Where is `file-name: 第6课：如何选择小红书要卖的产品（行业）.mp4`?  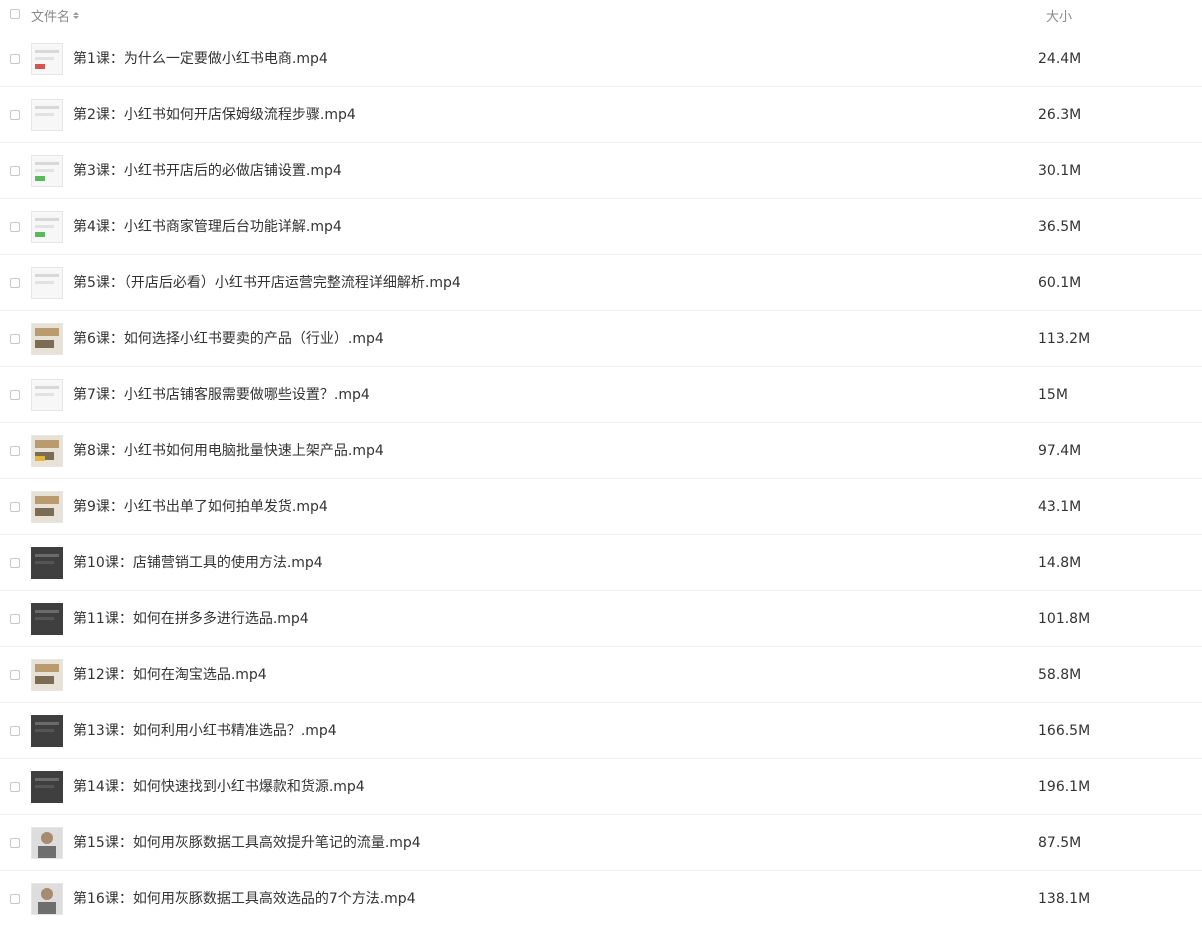
file-name: 第6课：如何选择小红书要卖的产品（行业）.mp4 is located at coordinates (228, 339).